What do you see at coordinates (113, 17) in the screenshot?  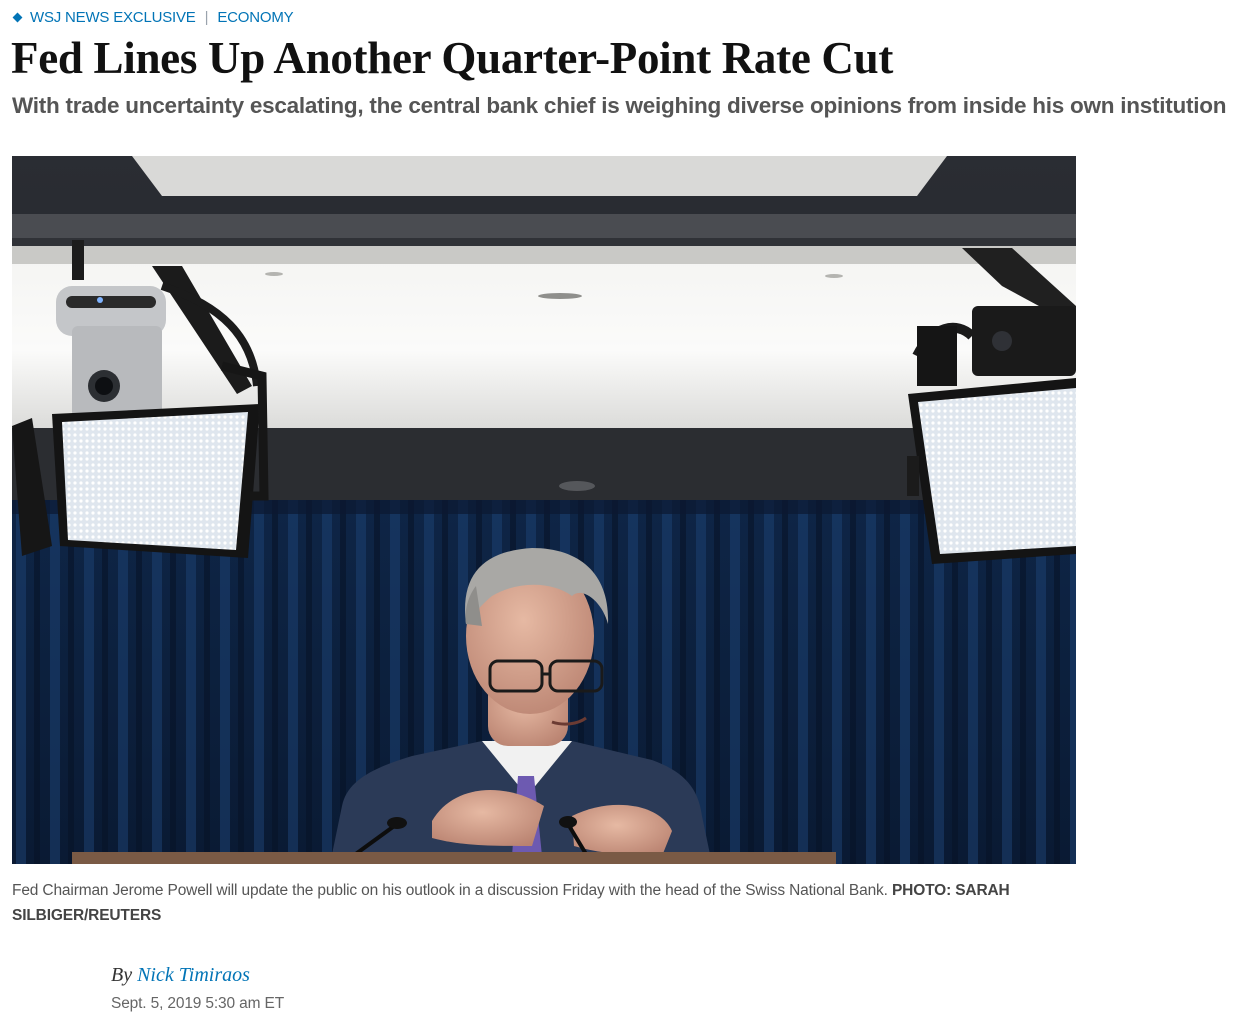 I see `flashline-link: WSJ NEWS EXCLUSIVE` at bounding box center [113, 17].